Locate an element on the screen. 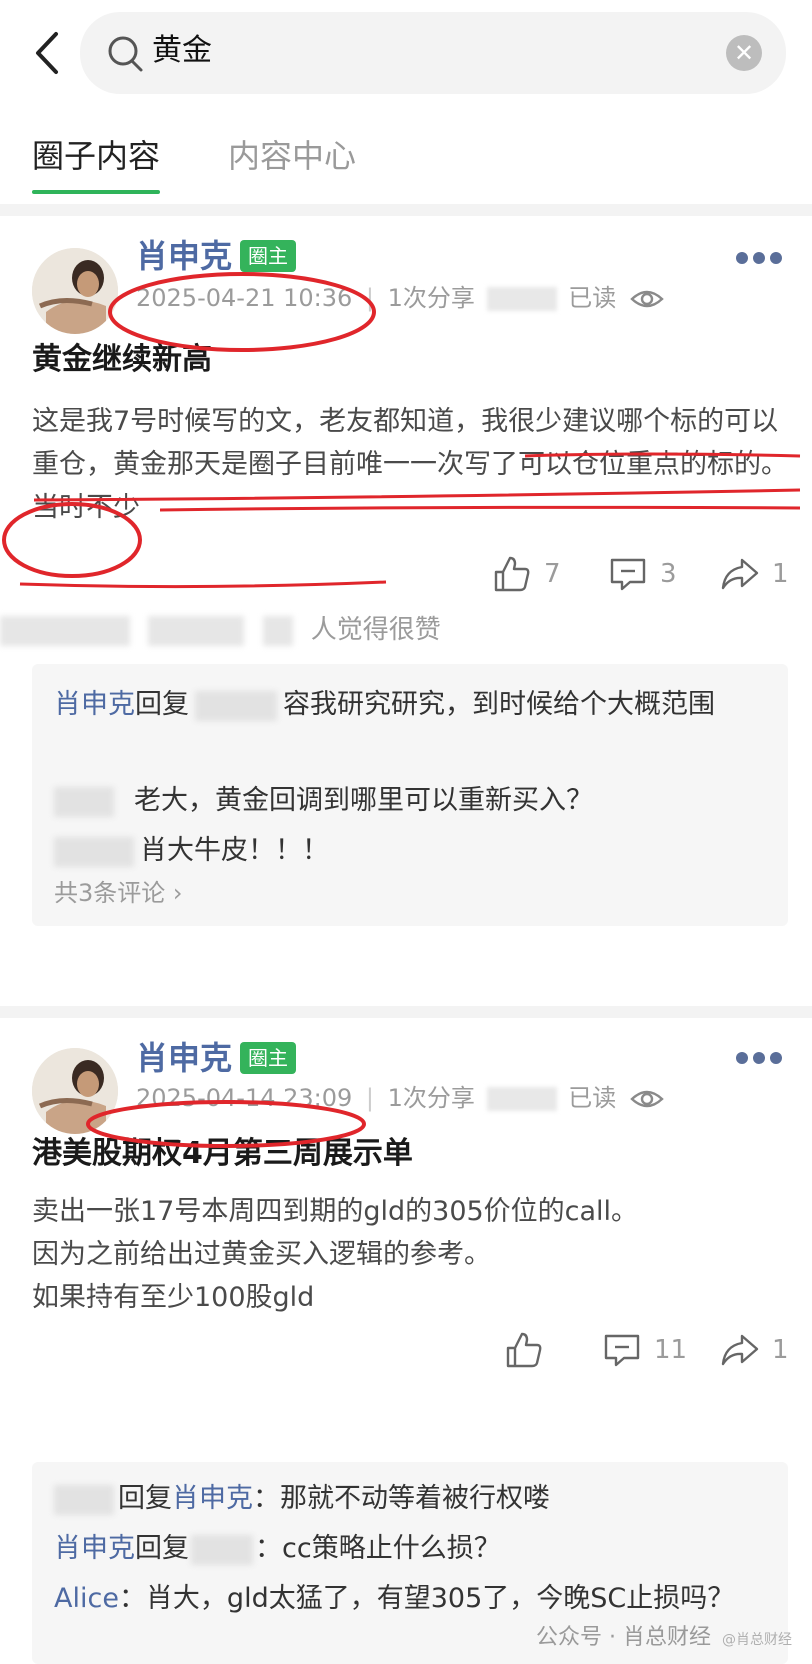 The width and height of the screenshot is (812, 1664). comment-author: Alice is located at coordinates (86, 1598).